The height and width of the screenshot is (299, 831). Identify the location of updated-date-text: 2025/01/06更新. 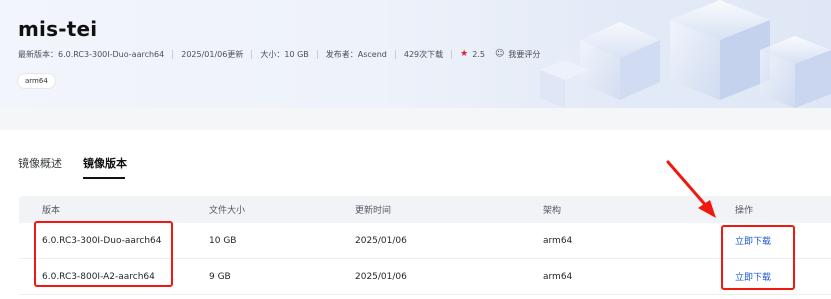
(212, 54).